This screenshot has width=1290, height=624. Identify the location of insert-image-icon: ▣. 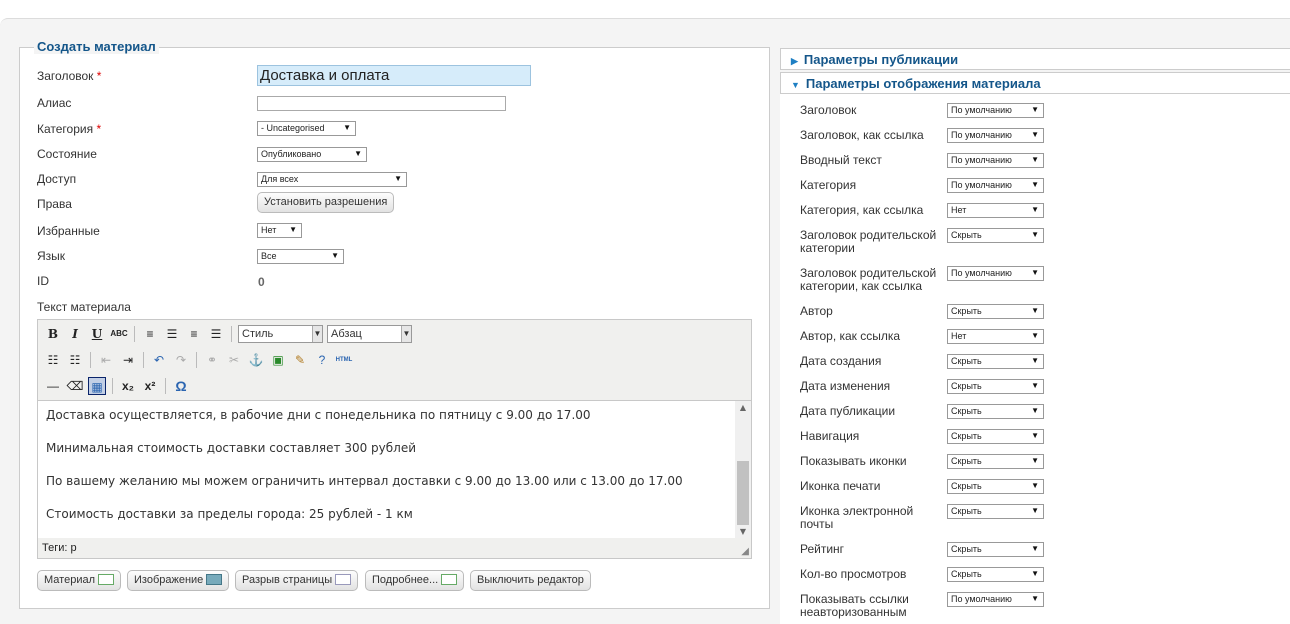
(278, 360).